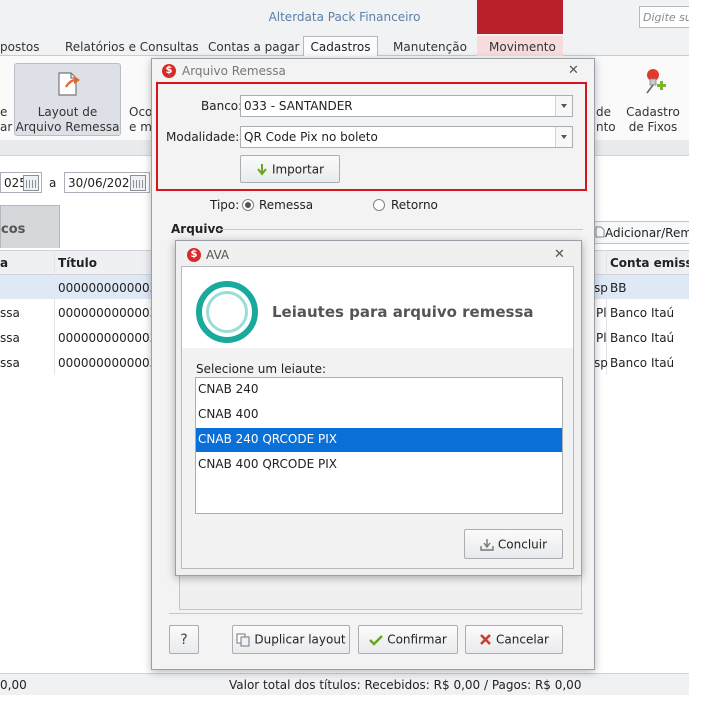  Describe the element at coordinates (248, 205) in the screenshot. I see `radio-remessa` at that location.